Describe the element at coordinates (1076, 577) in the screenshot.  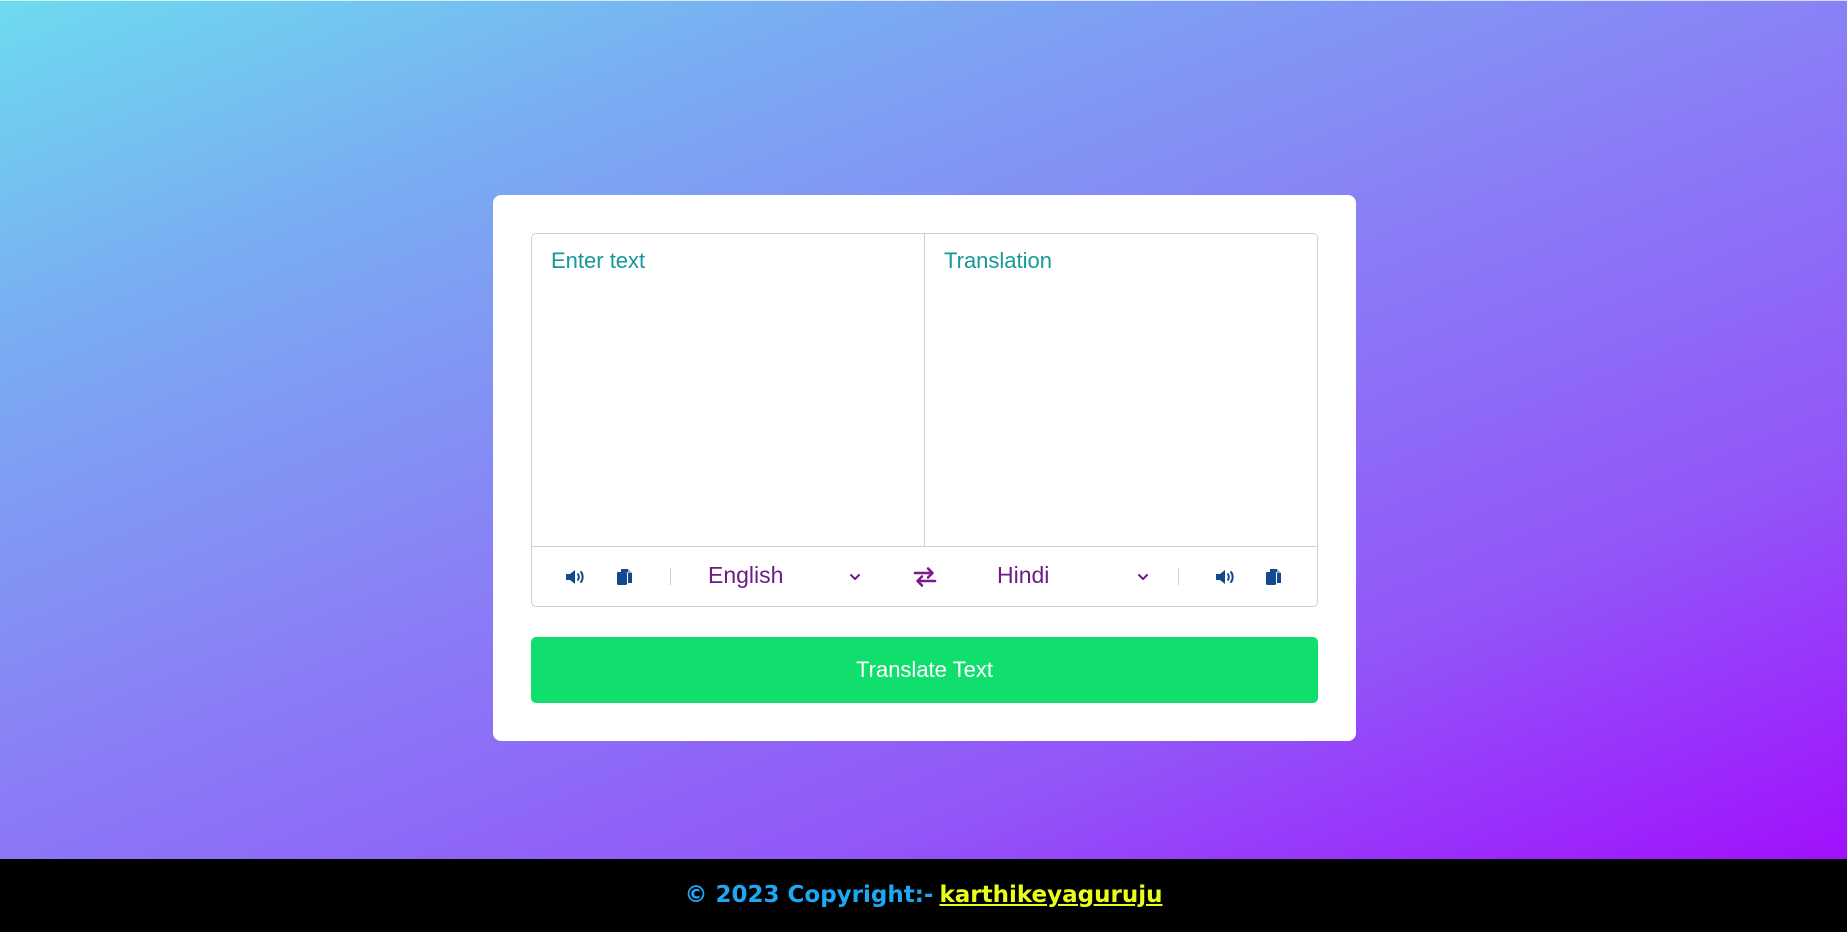
I see `target-language-select: Hindi` at that location.